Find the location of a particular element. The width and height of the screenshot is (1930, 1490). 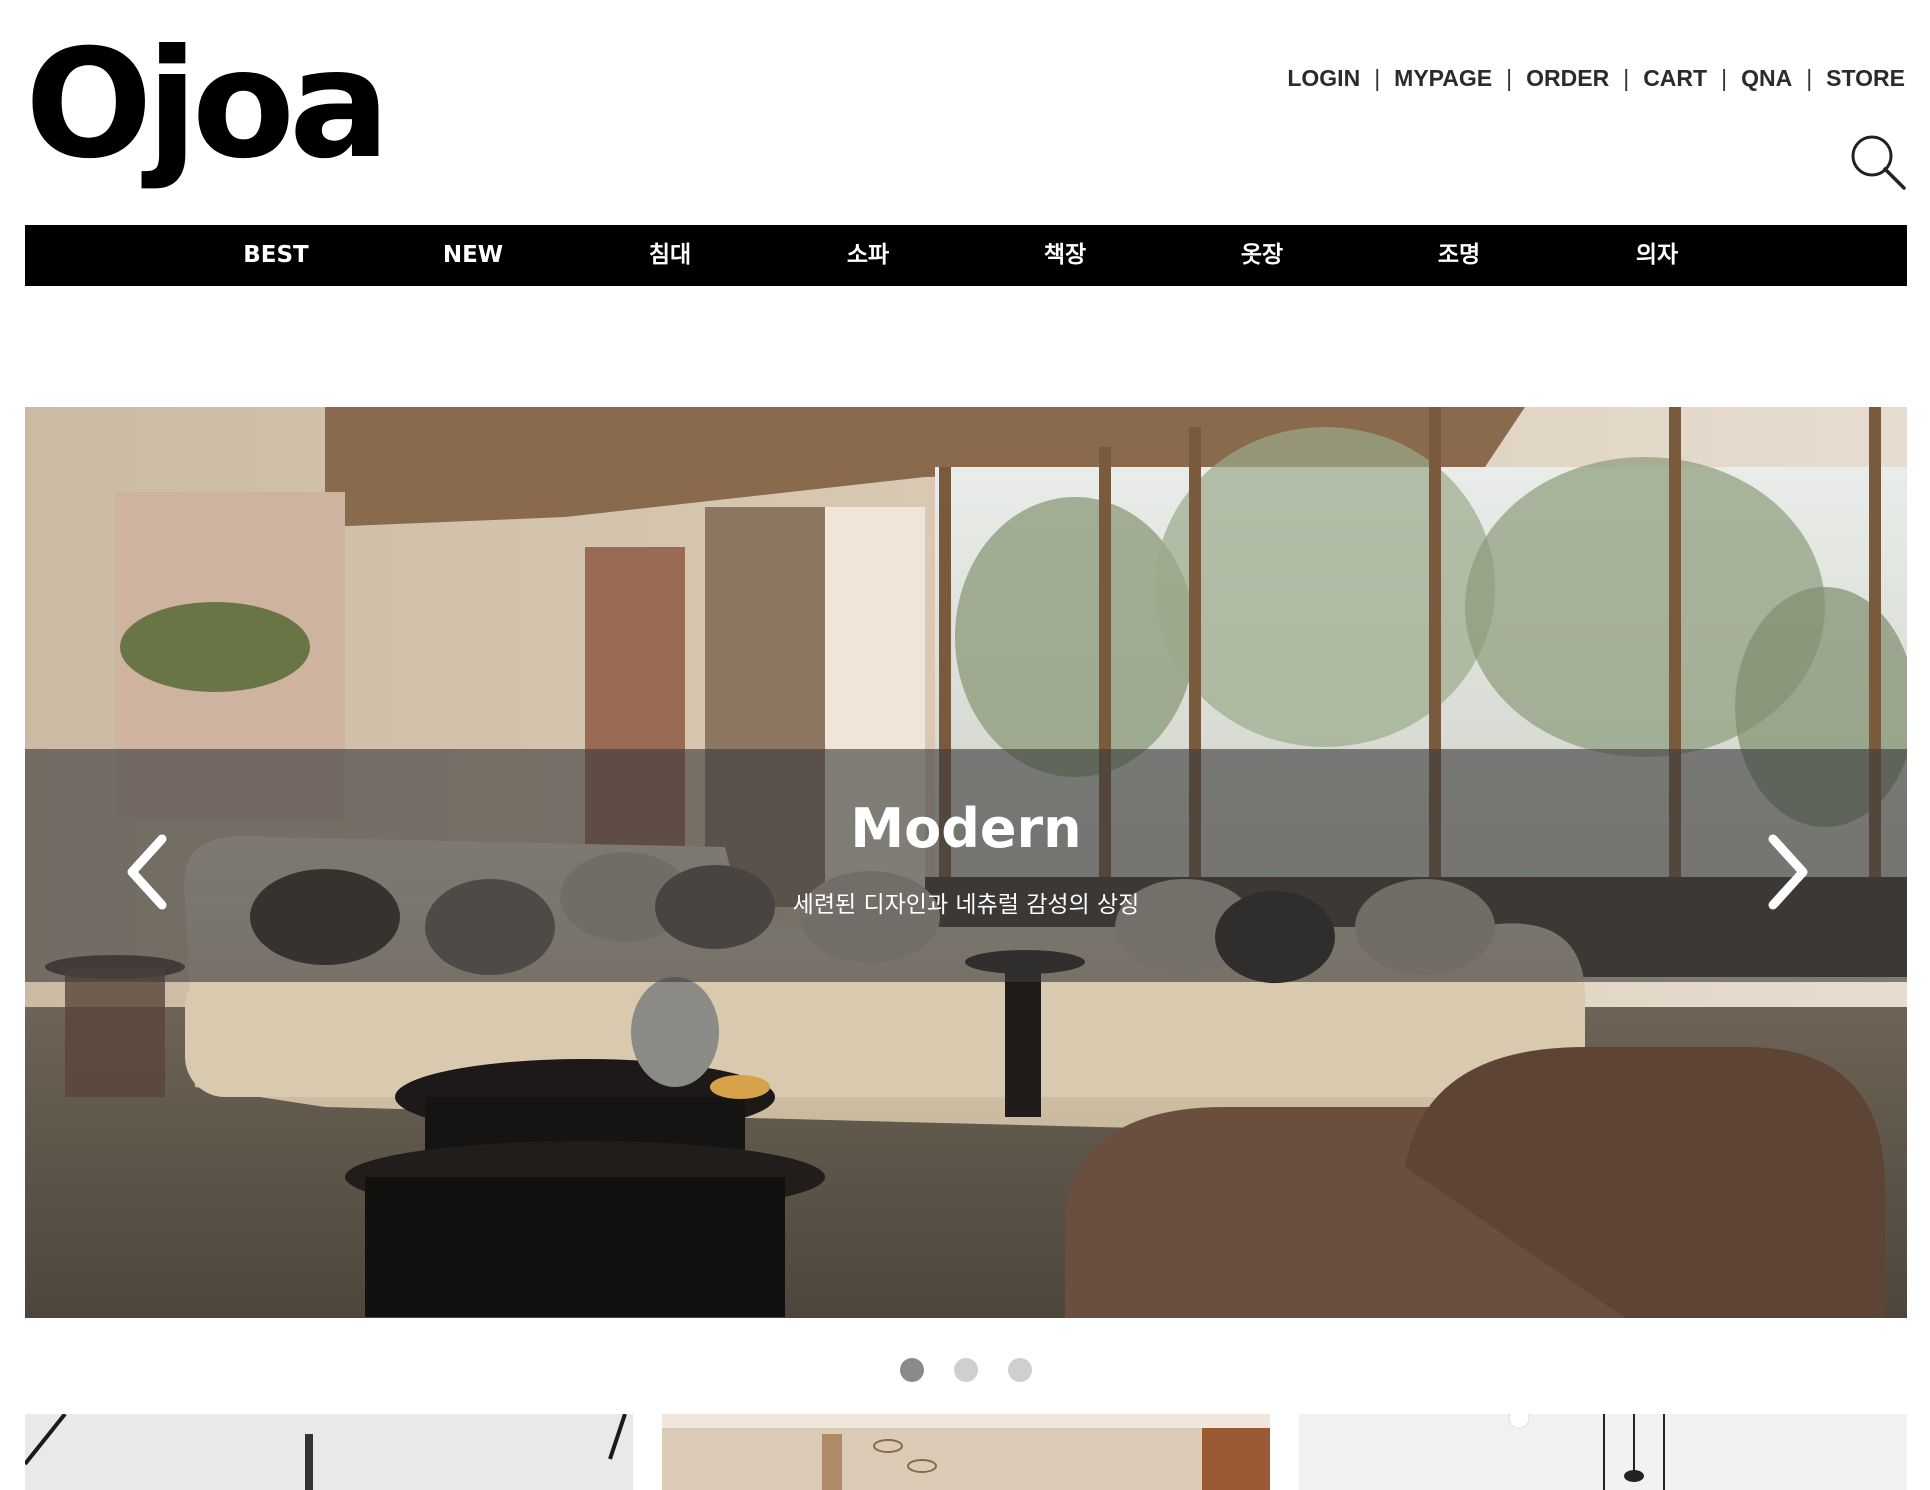

nav-item-sofa: 소파 is located at coordinates (868, 255).